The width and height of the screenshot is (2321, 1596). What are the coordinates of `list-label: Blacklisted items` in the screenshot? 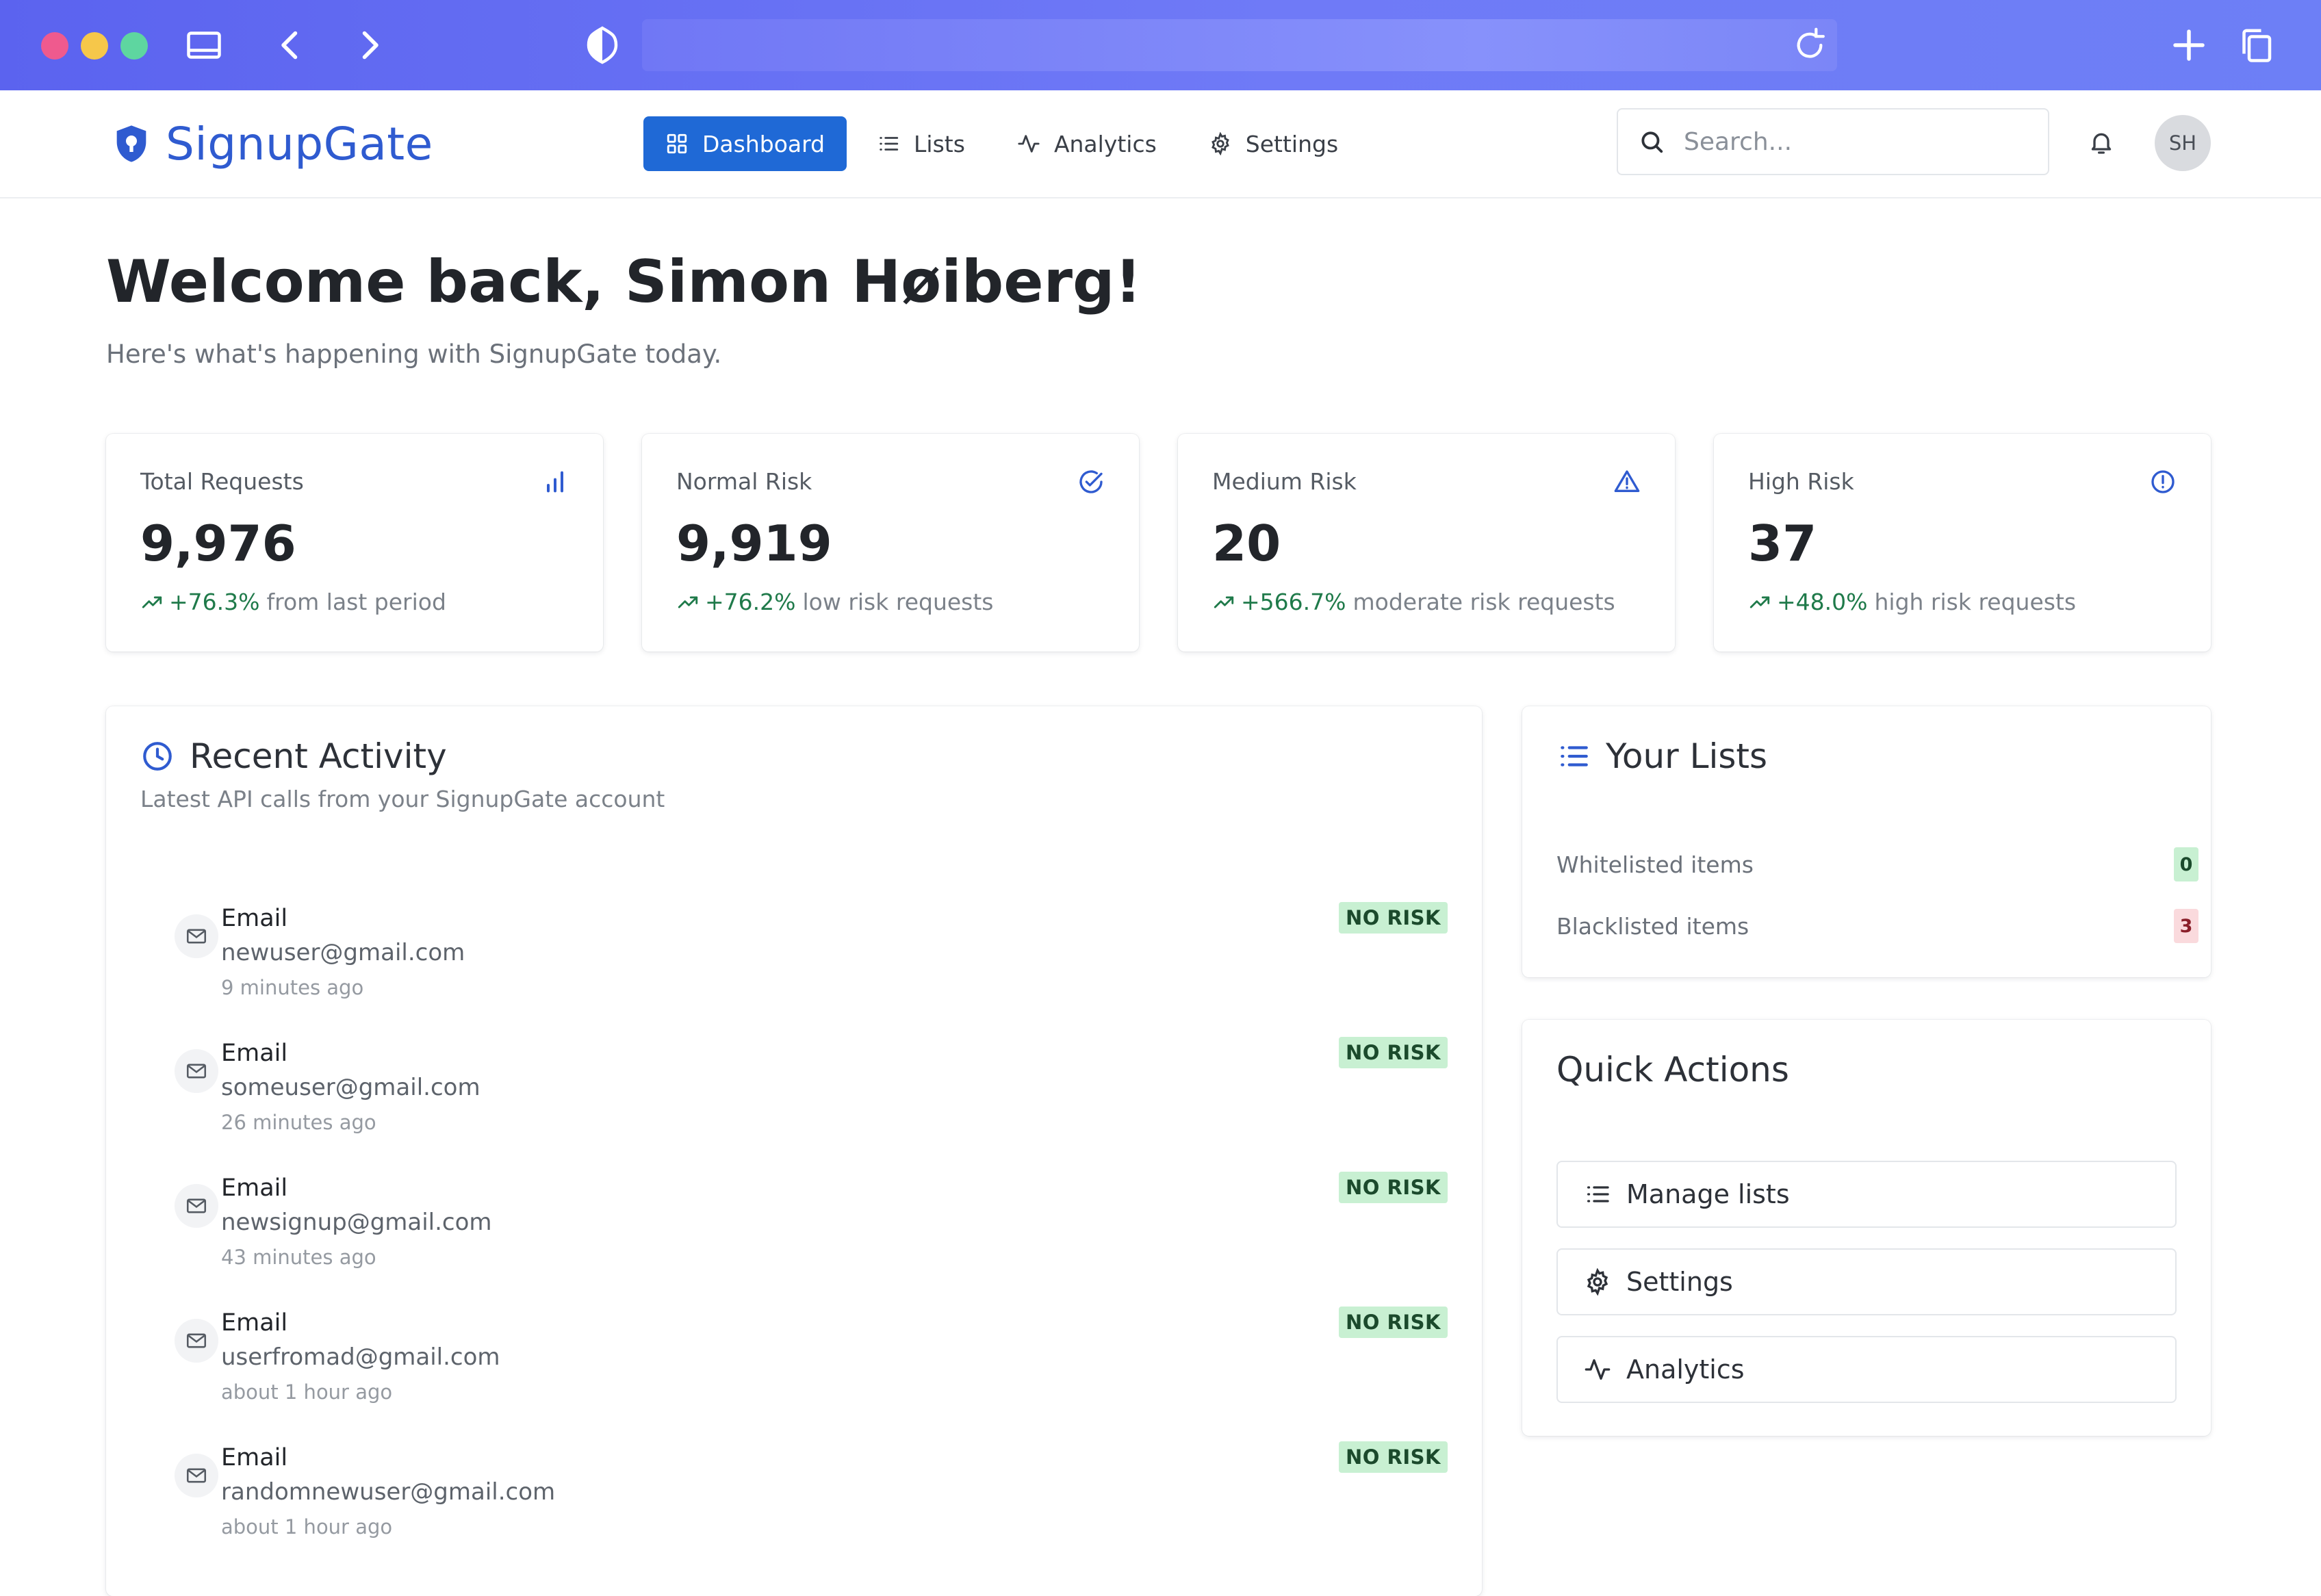 It's located at (1652, 926).